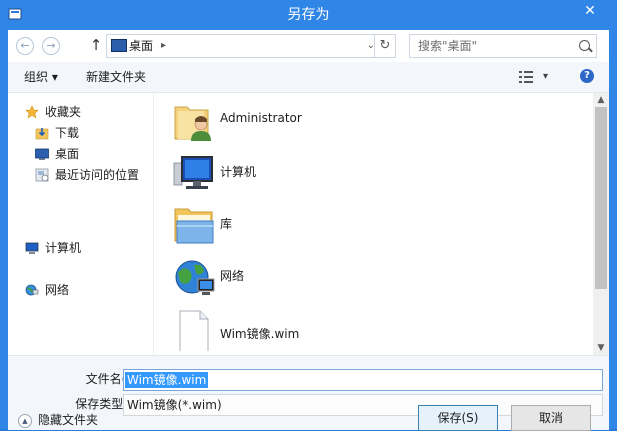 This screenshot has width=617, height=431. I want to click on collapse-icon: ▲, so click(25, 420).